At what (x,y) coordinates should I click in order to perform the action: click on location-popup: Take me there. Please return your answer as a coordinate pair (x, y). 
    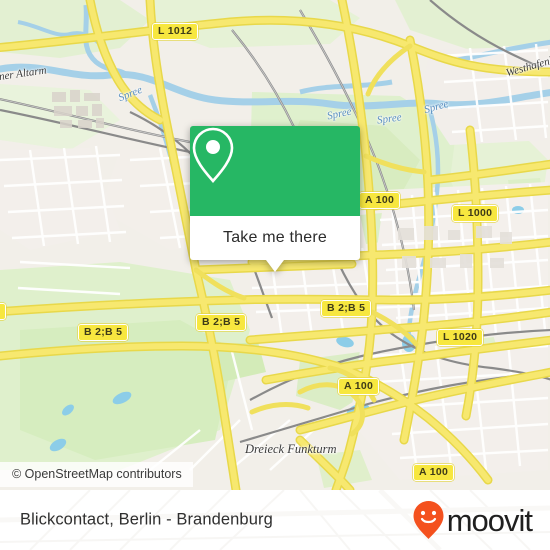
    Looking at the image, I should click on (275, 199).